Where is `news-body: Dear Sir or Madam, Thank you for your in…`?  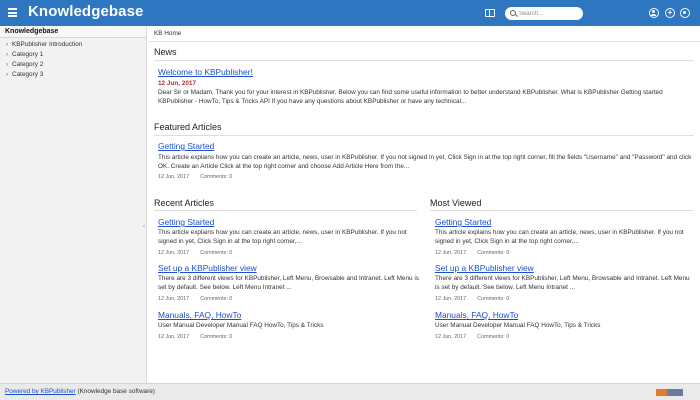 news-body: Dear Sir or Madam, Thank you for your in… is located at coordinates (410, 97).